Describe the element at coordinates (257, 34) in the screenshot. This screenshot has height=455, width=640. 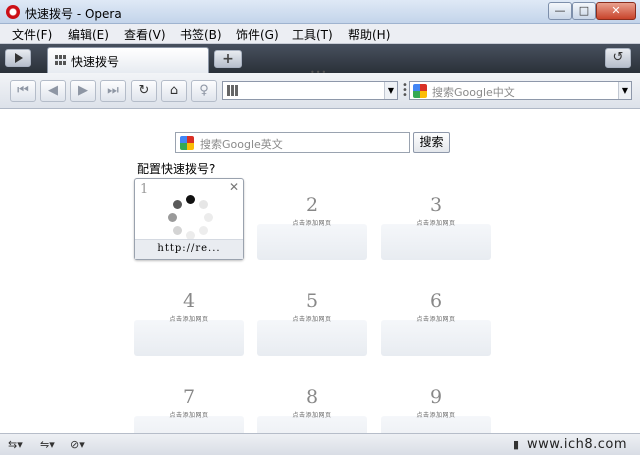
I see `menu-widgets: 饰件(G)` at that location.